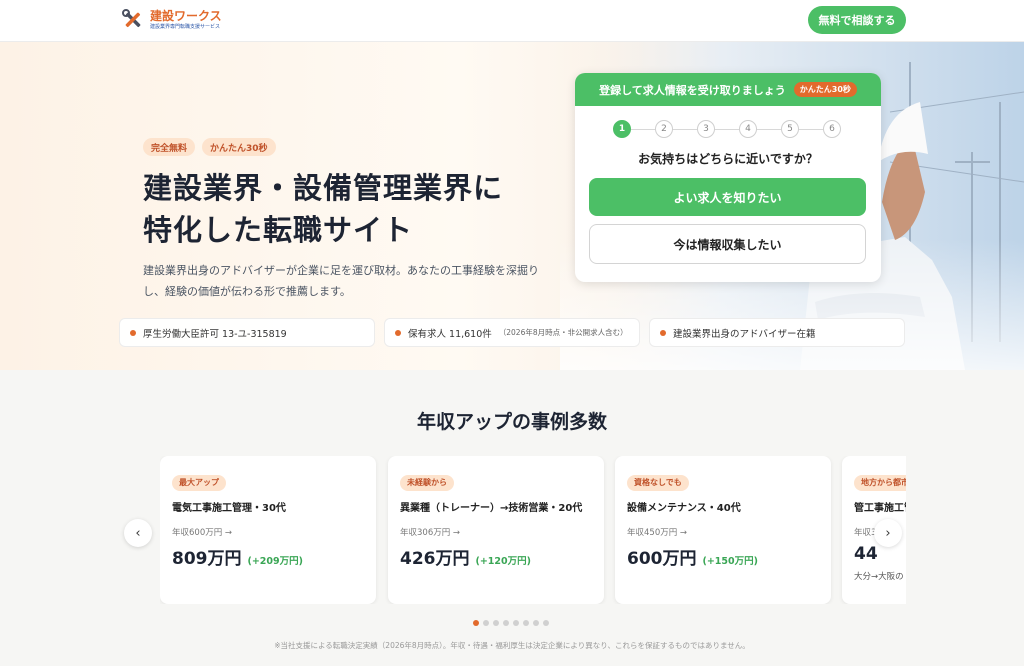 The width and height of the screenshot is (1024, 666). Describe the element at coordinates (879, 577) in the screenshot. I see `case-route: 大分→大阪の` at that location.